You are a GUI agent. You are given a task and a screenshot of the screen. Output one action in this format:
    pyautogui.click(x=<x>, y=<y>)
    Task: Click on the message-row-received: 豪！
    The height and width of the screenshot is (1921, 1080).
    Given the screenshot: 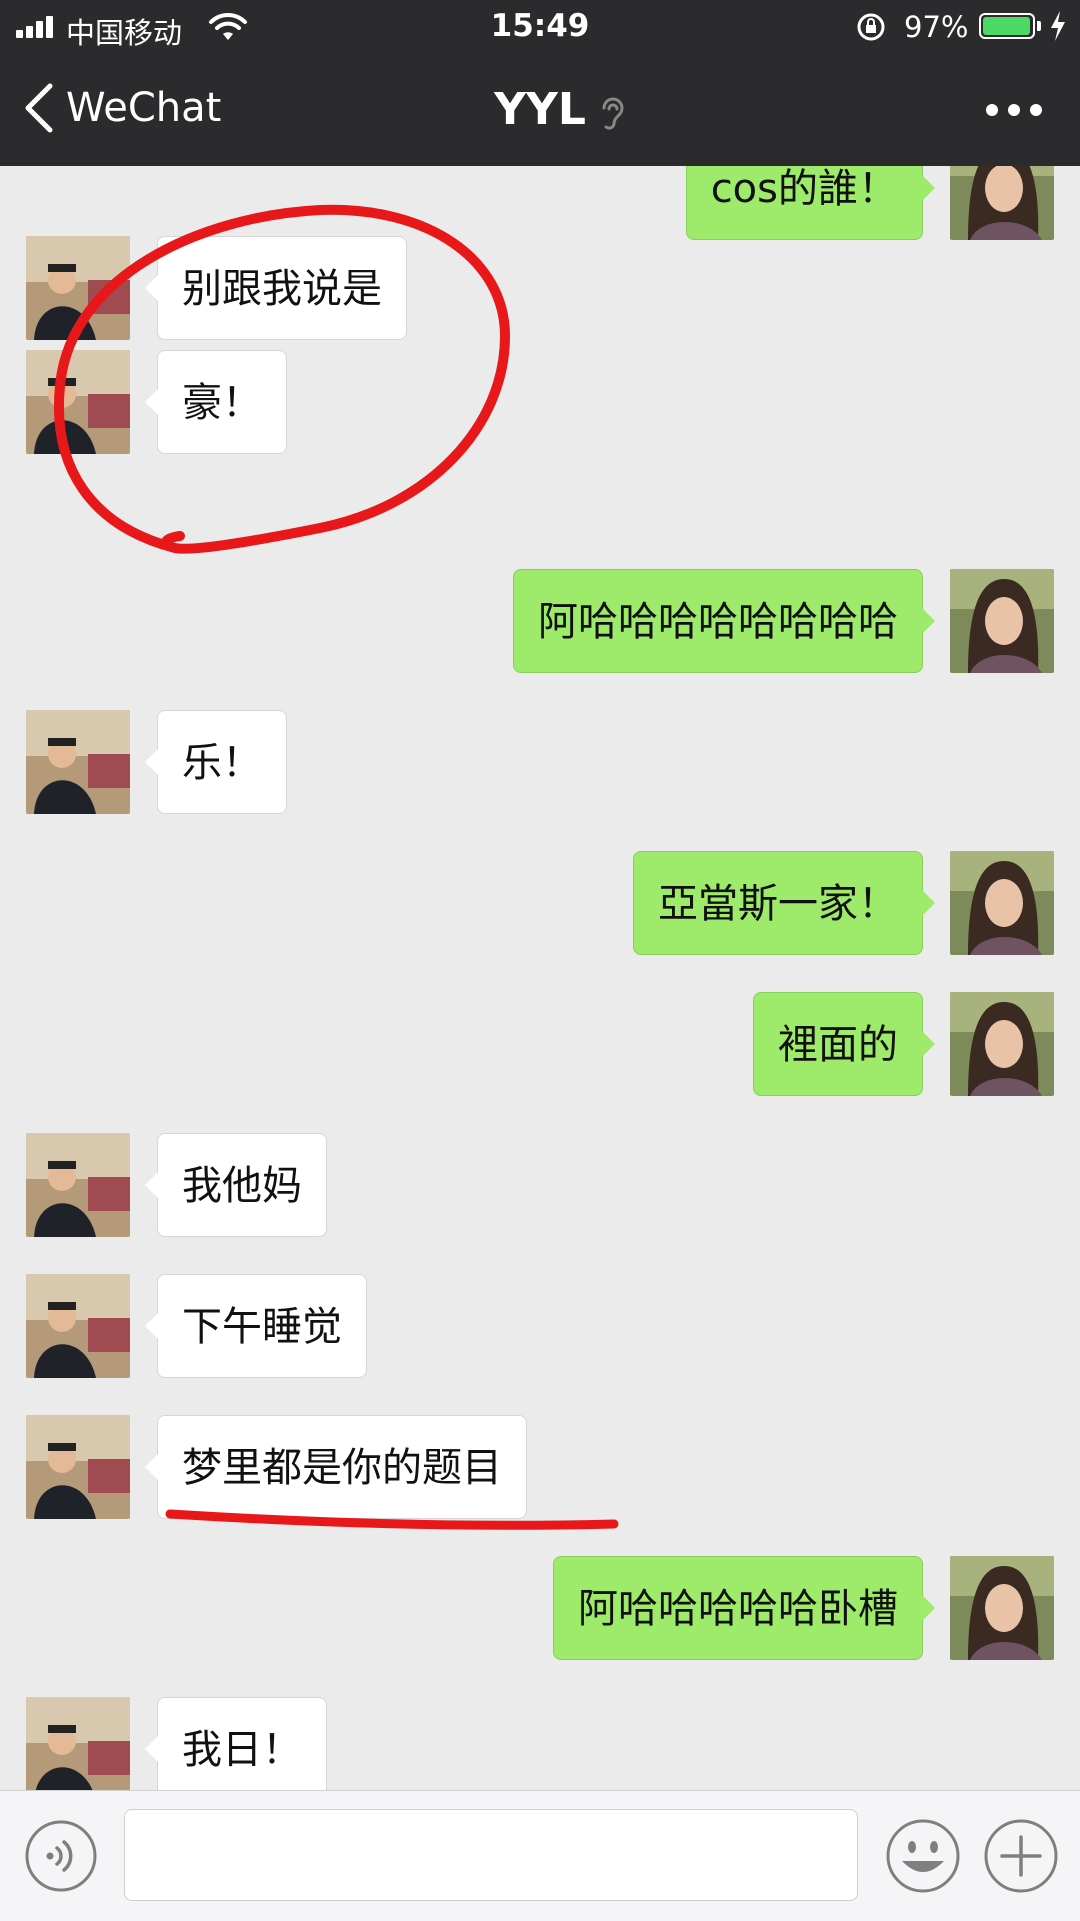 What is the action you would take?
    pyautogui.click(x=540, y=402)
    